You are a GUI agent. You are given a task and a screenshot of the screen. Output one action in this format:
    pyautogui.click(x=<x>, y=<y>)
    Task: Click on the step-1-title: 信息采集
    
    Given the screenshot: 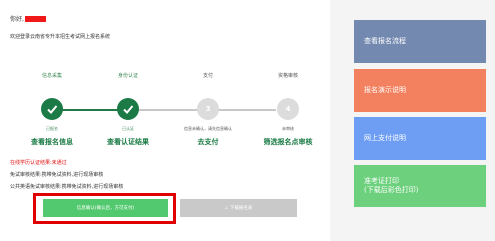 What is the action you would take?
    pyautogui.click(x=52, y=76)
    